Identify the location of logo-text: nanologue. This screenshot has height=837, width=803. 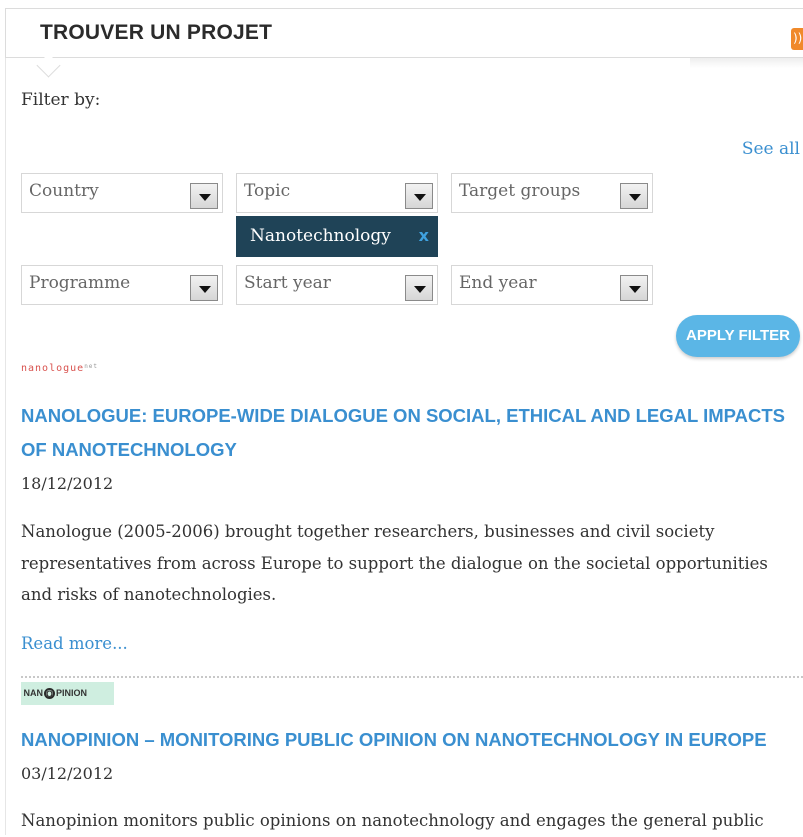
(53, 368).